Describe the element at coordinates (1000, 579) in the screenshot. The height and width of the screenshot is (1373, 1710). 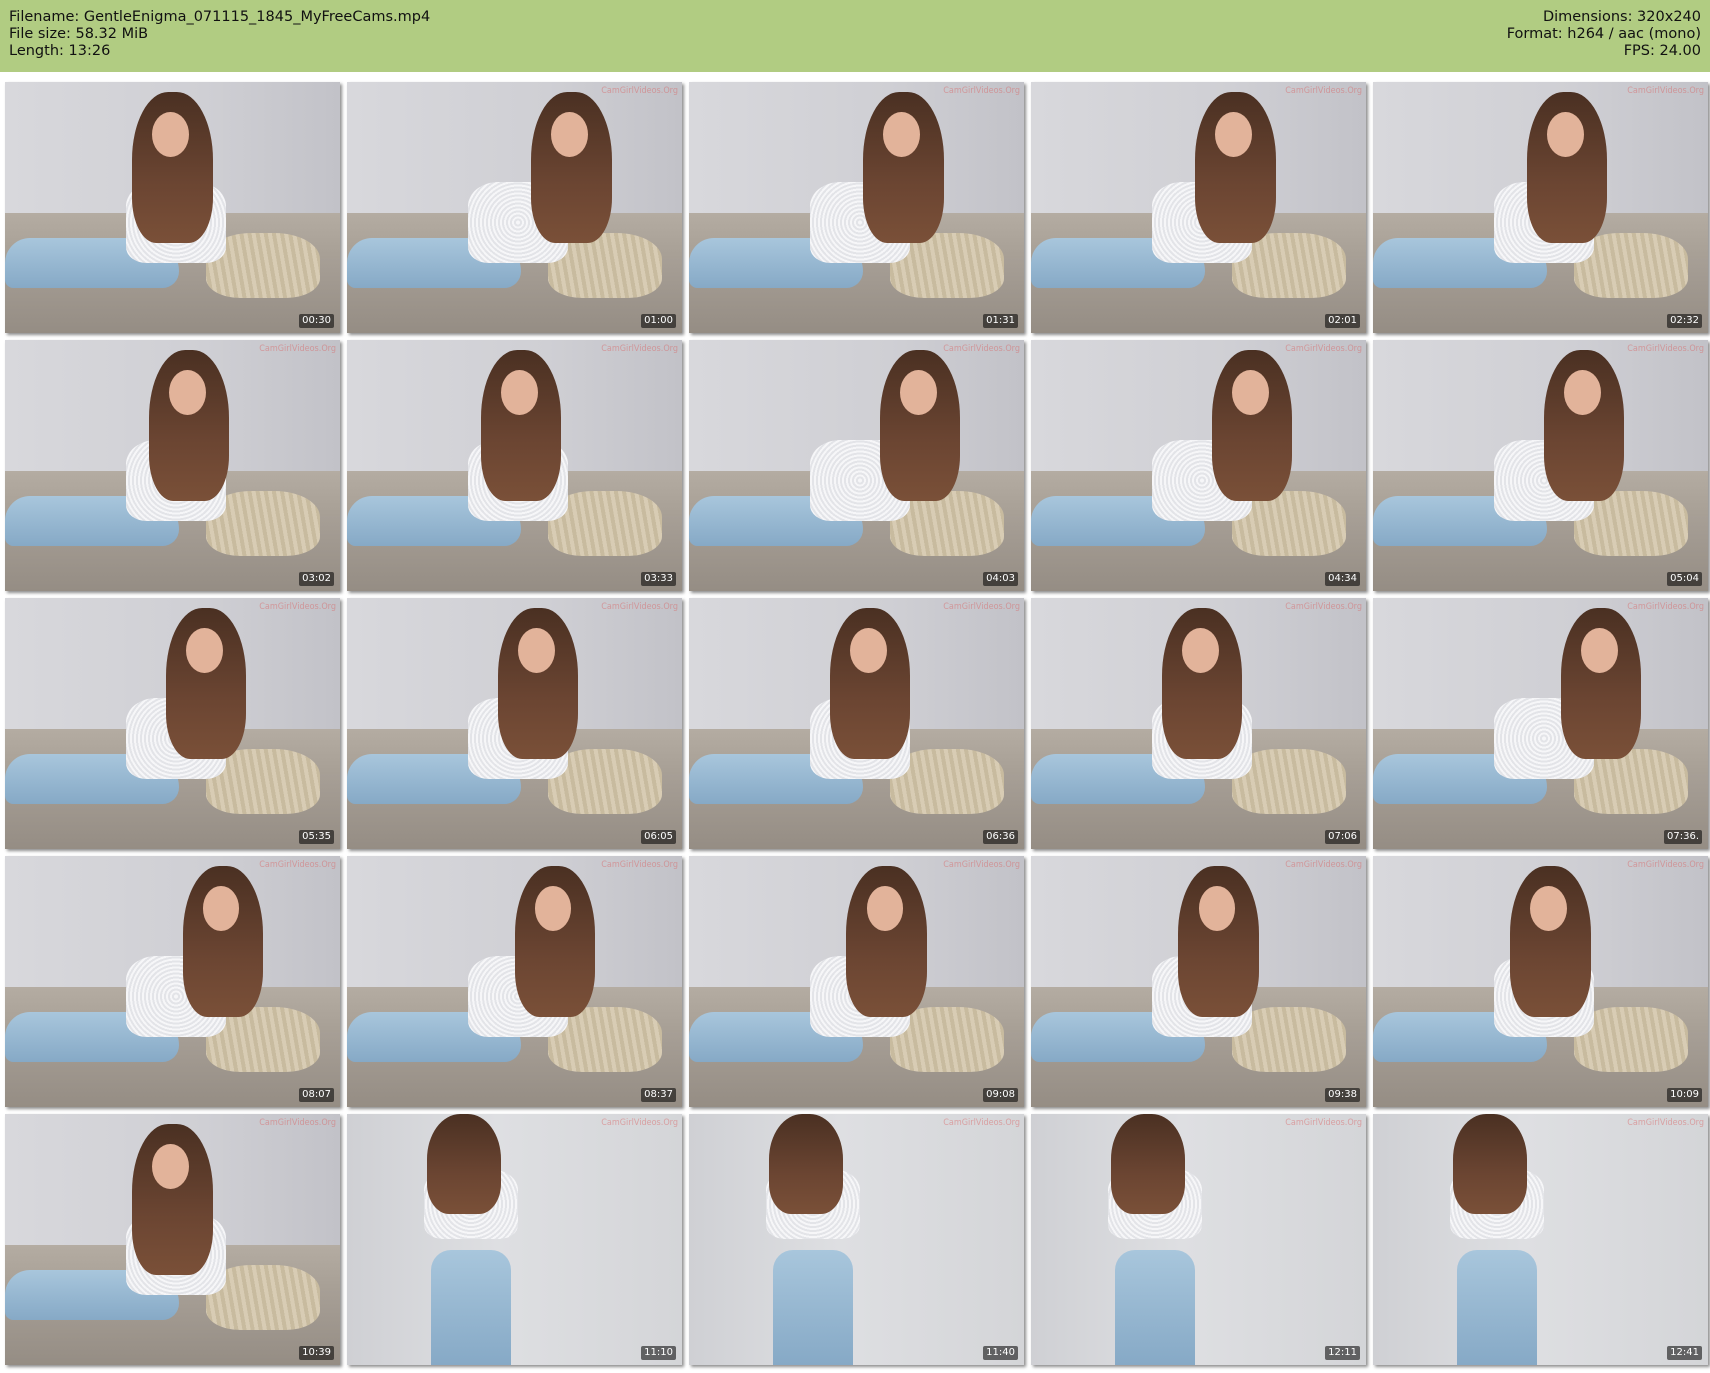
I see `timestamp-label: 04:03` at that location.